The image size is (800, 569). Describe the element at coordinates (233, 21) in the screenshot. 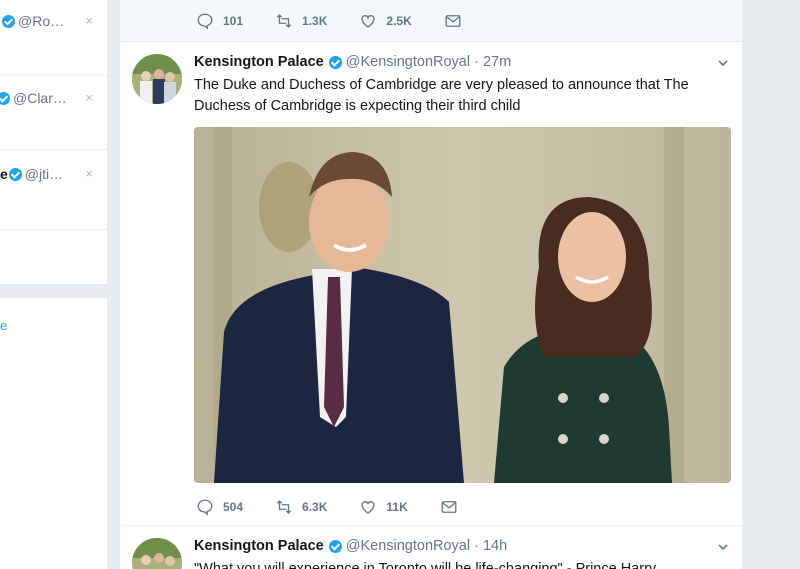

I see `reply-count: 101` at that location.